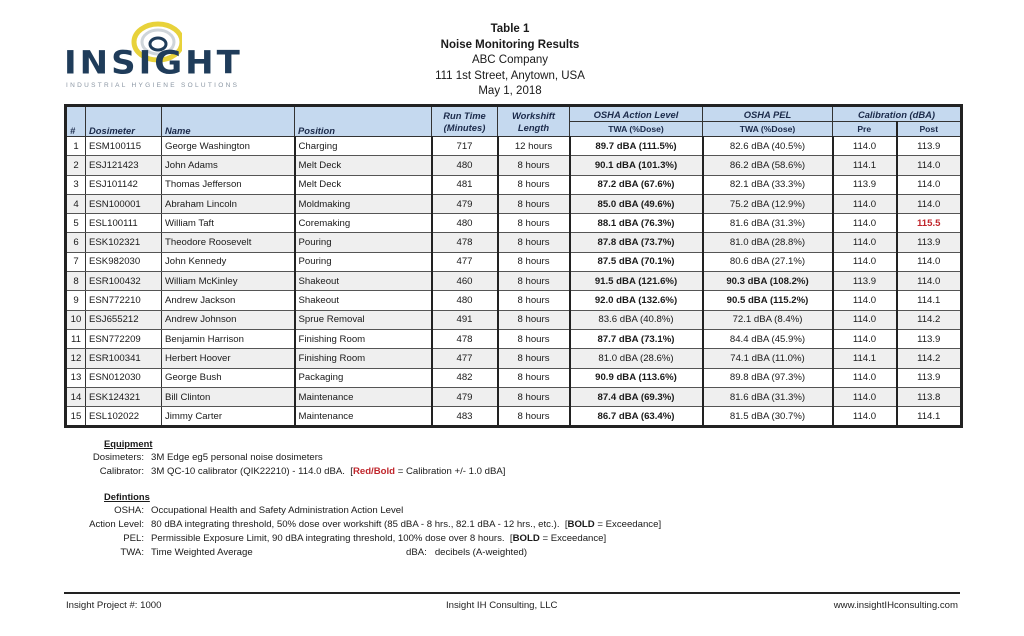 The image size is (1024, 636). I want to click on col-header-post: Post, so click(929, 129).